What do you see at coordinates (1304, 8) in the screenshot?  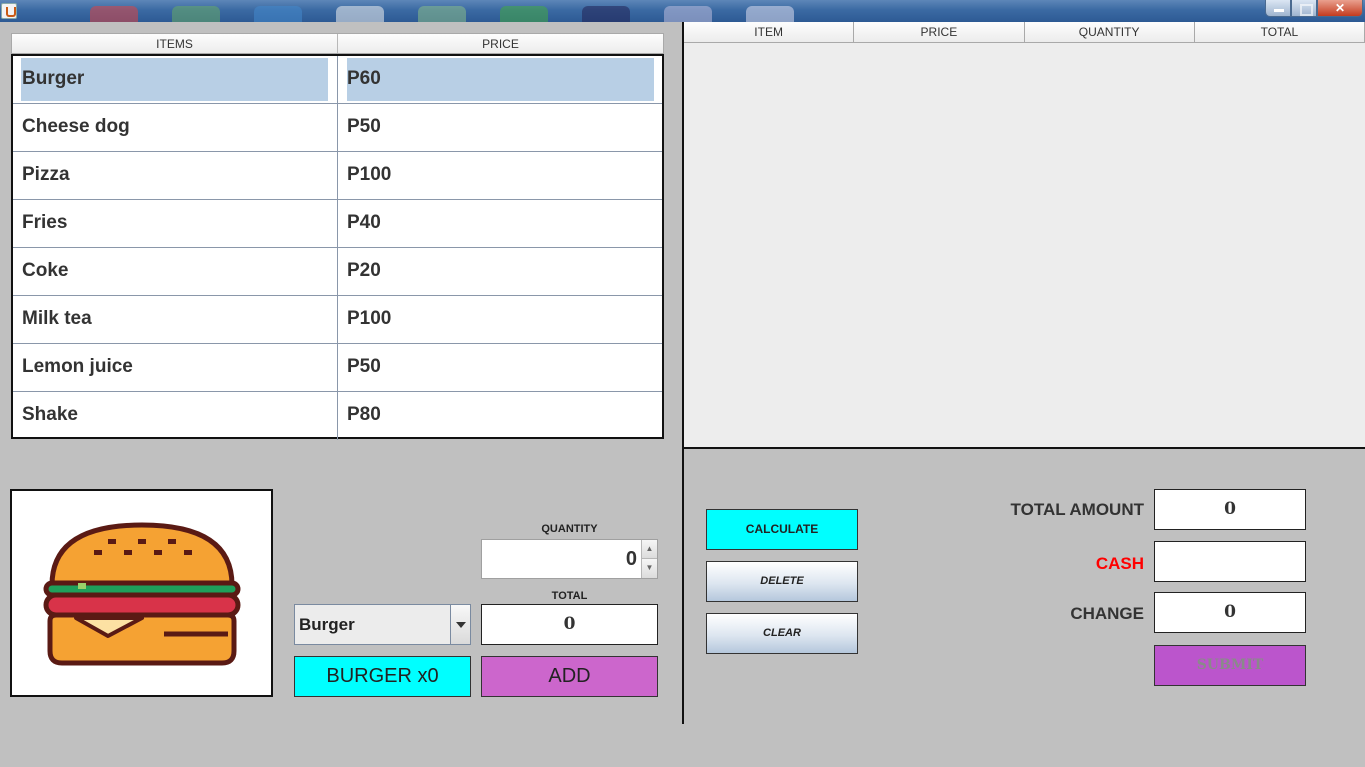 I see `maximize-button` at bounding box center [1304, 8].